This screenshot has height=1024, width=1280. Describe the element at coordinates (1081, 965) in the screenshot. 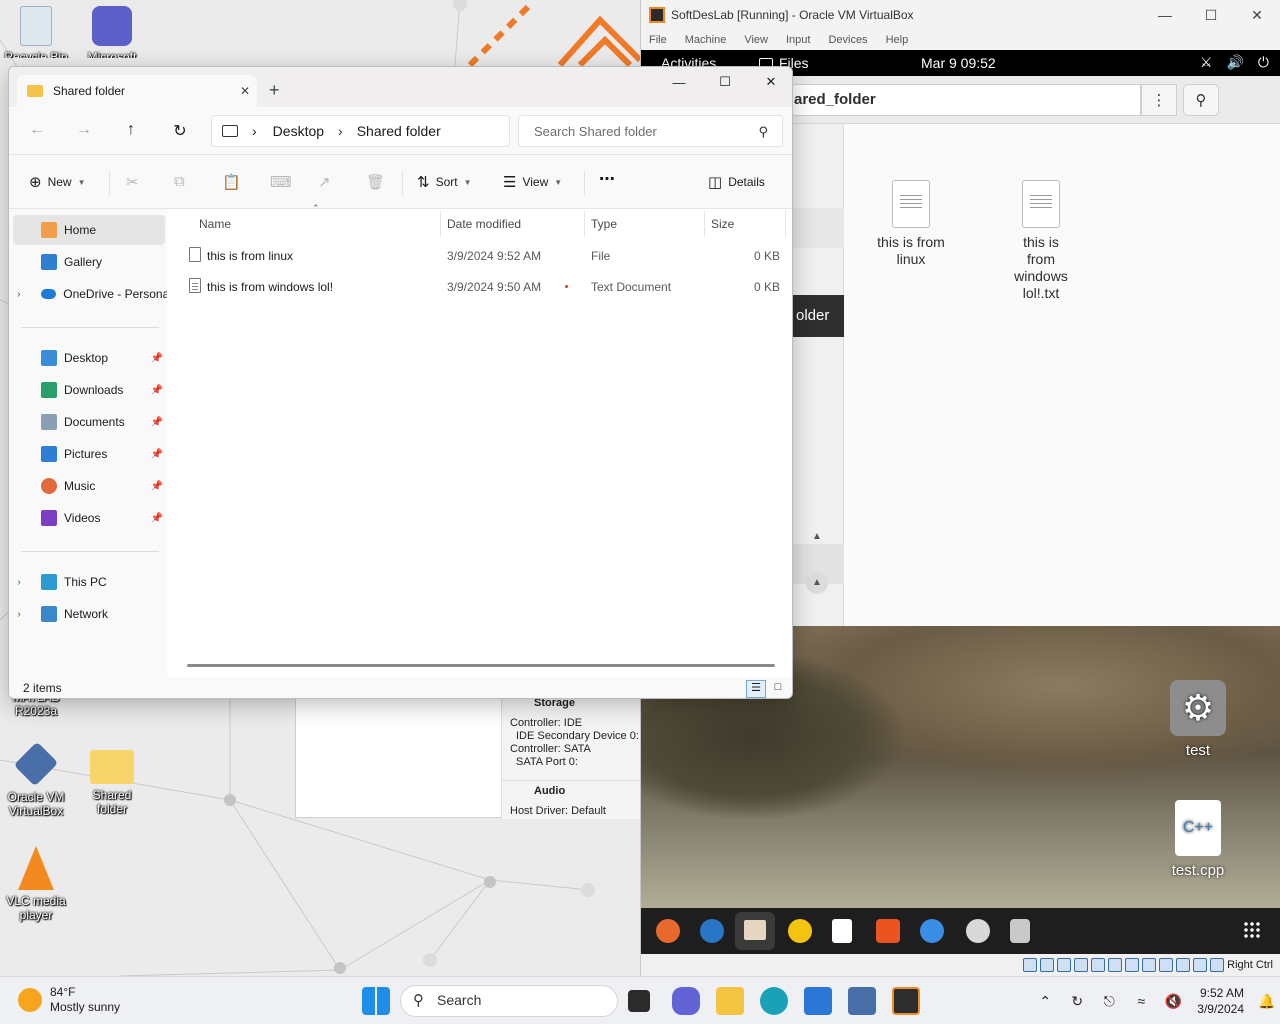

I see `network-icon` at that location.